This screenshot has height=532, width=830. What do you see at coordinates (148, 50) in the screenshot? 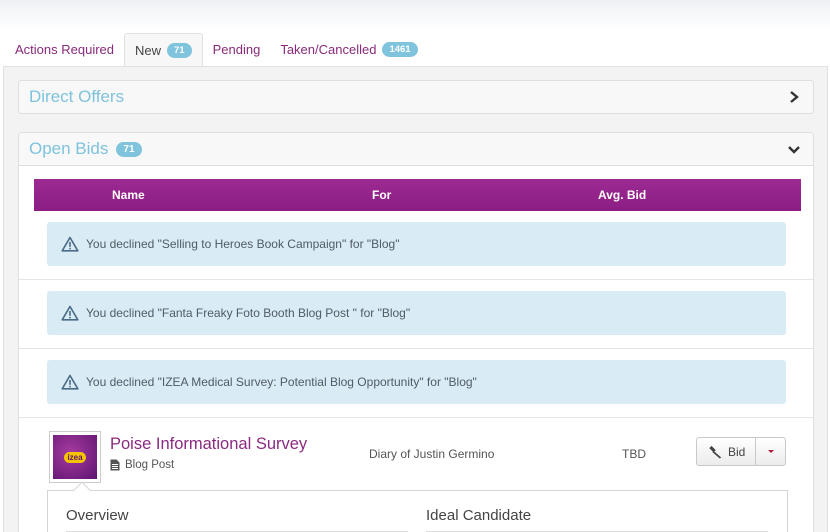
I see `tab-label: New` at bounding box center [148, 50].